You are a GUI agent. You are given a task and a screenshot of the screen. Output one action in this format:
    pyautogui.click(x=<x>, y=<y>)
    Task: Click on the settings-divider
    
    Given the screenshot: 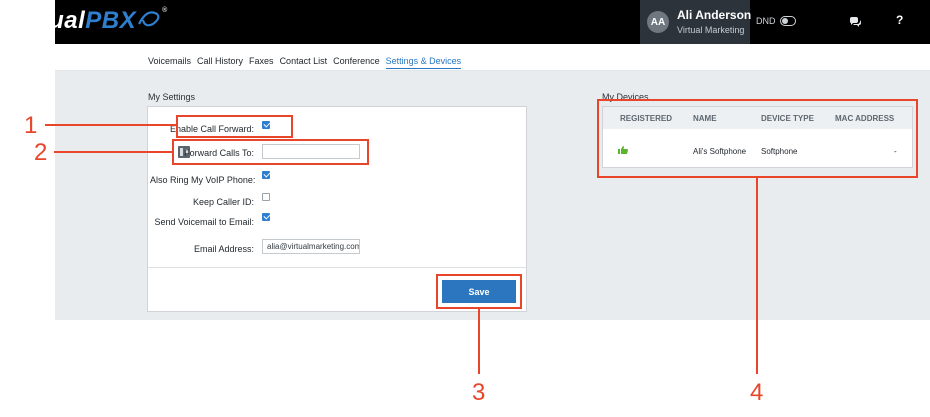 What is the action you would take?
    pyautogui.click(x=337, y=267)
    